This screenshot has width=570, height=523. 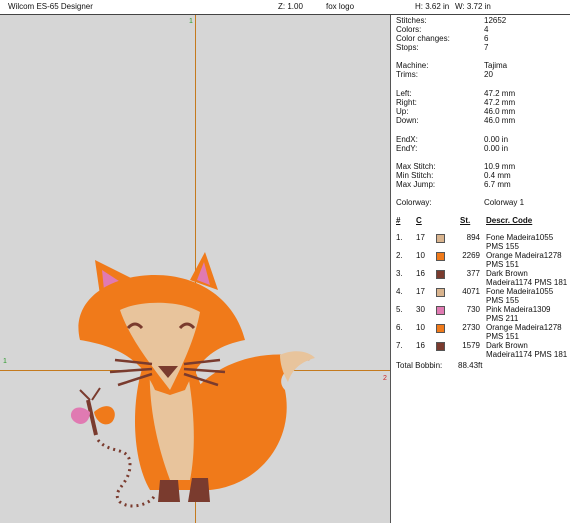 What do you see at coordinates (488, 74) in the screenshot?
I see `trims-value: 20` at bounding box center [488, 74].